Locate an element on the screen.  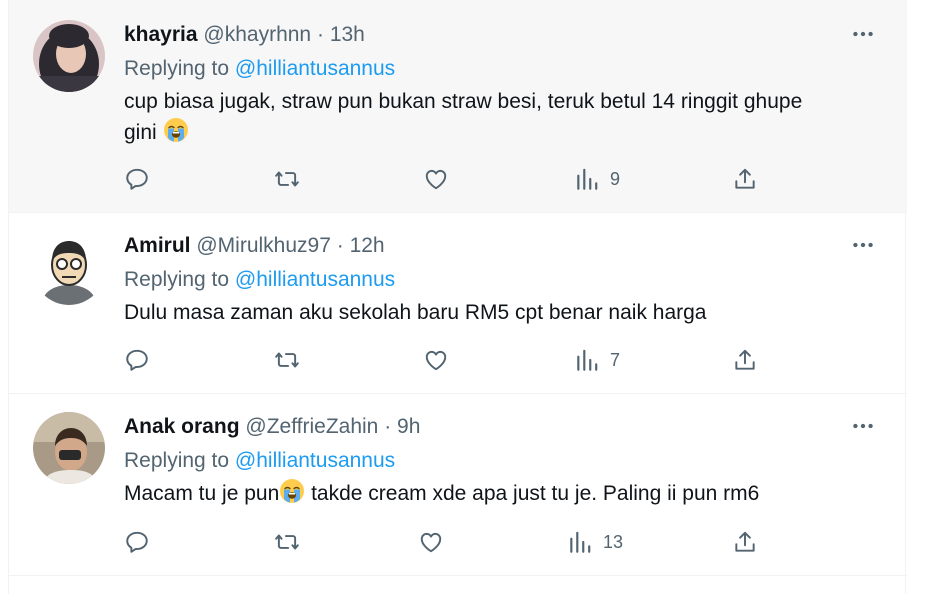
tweet-header: Amirul @Mirulkhuz97 · 12h is located at coordinates (254, 246).